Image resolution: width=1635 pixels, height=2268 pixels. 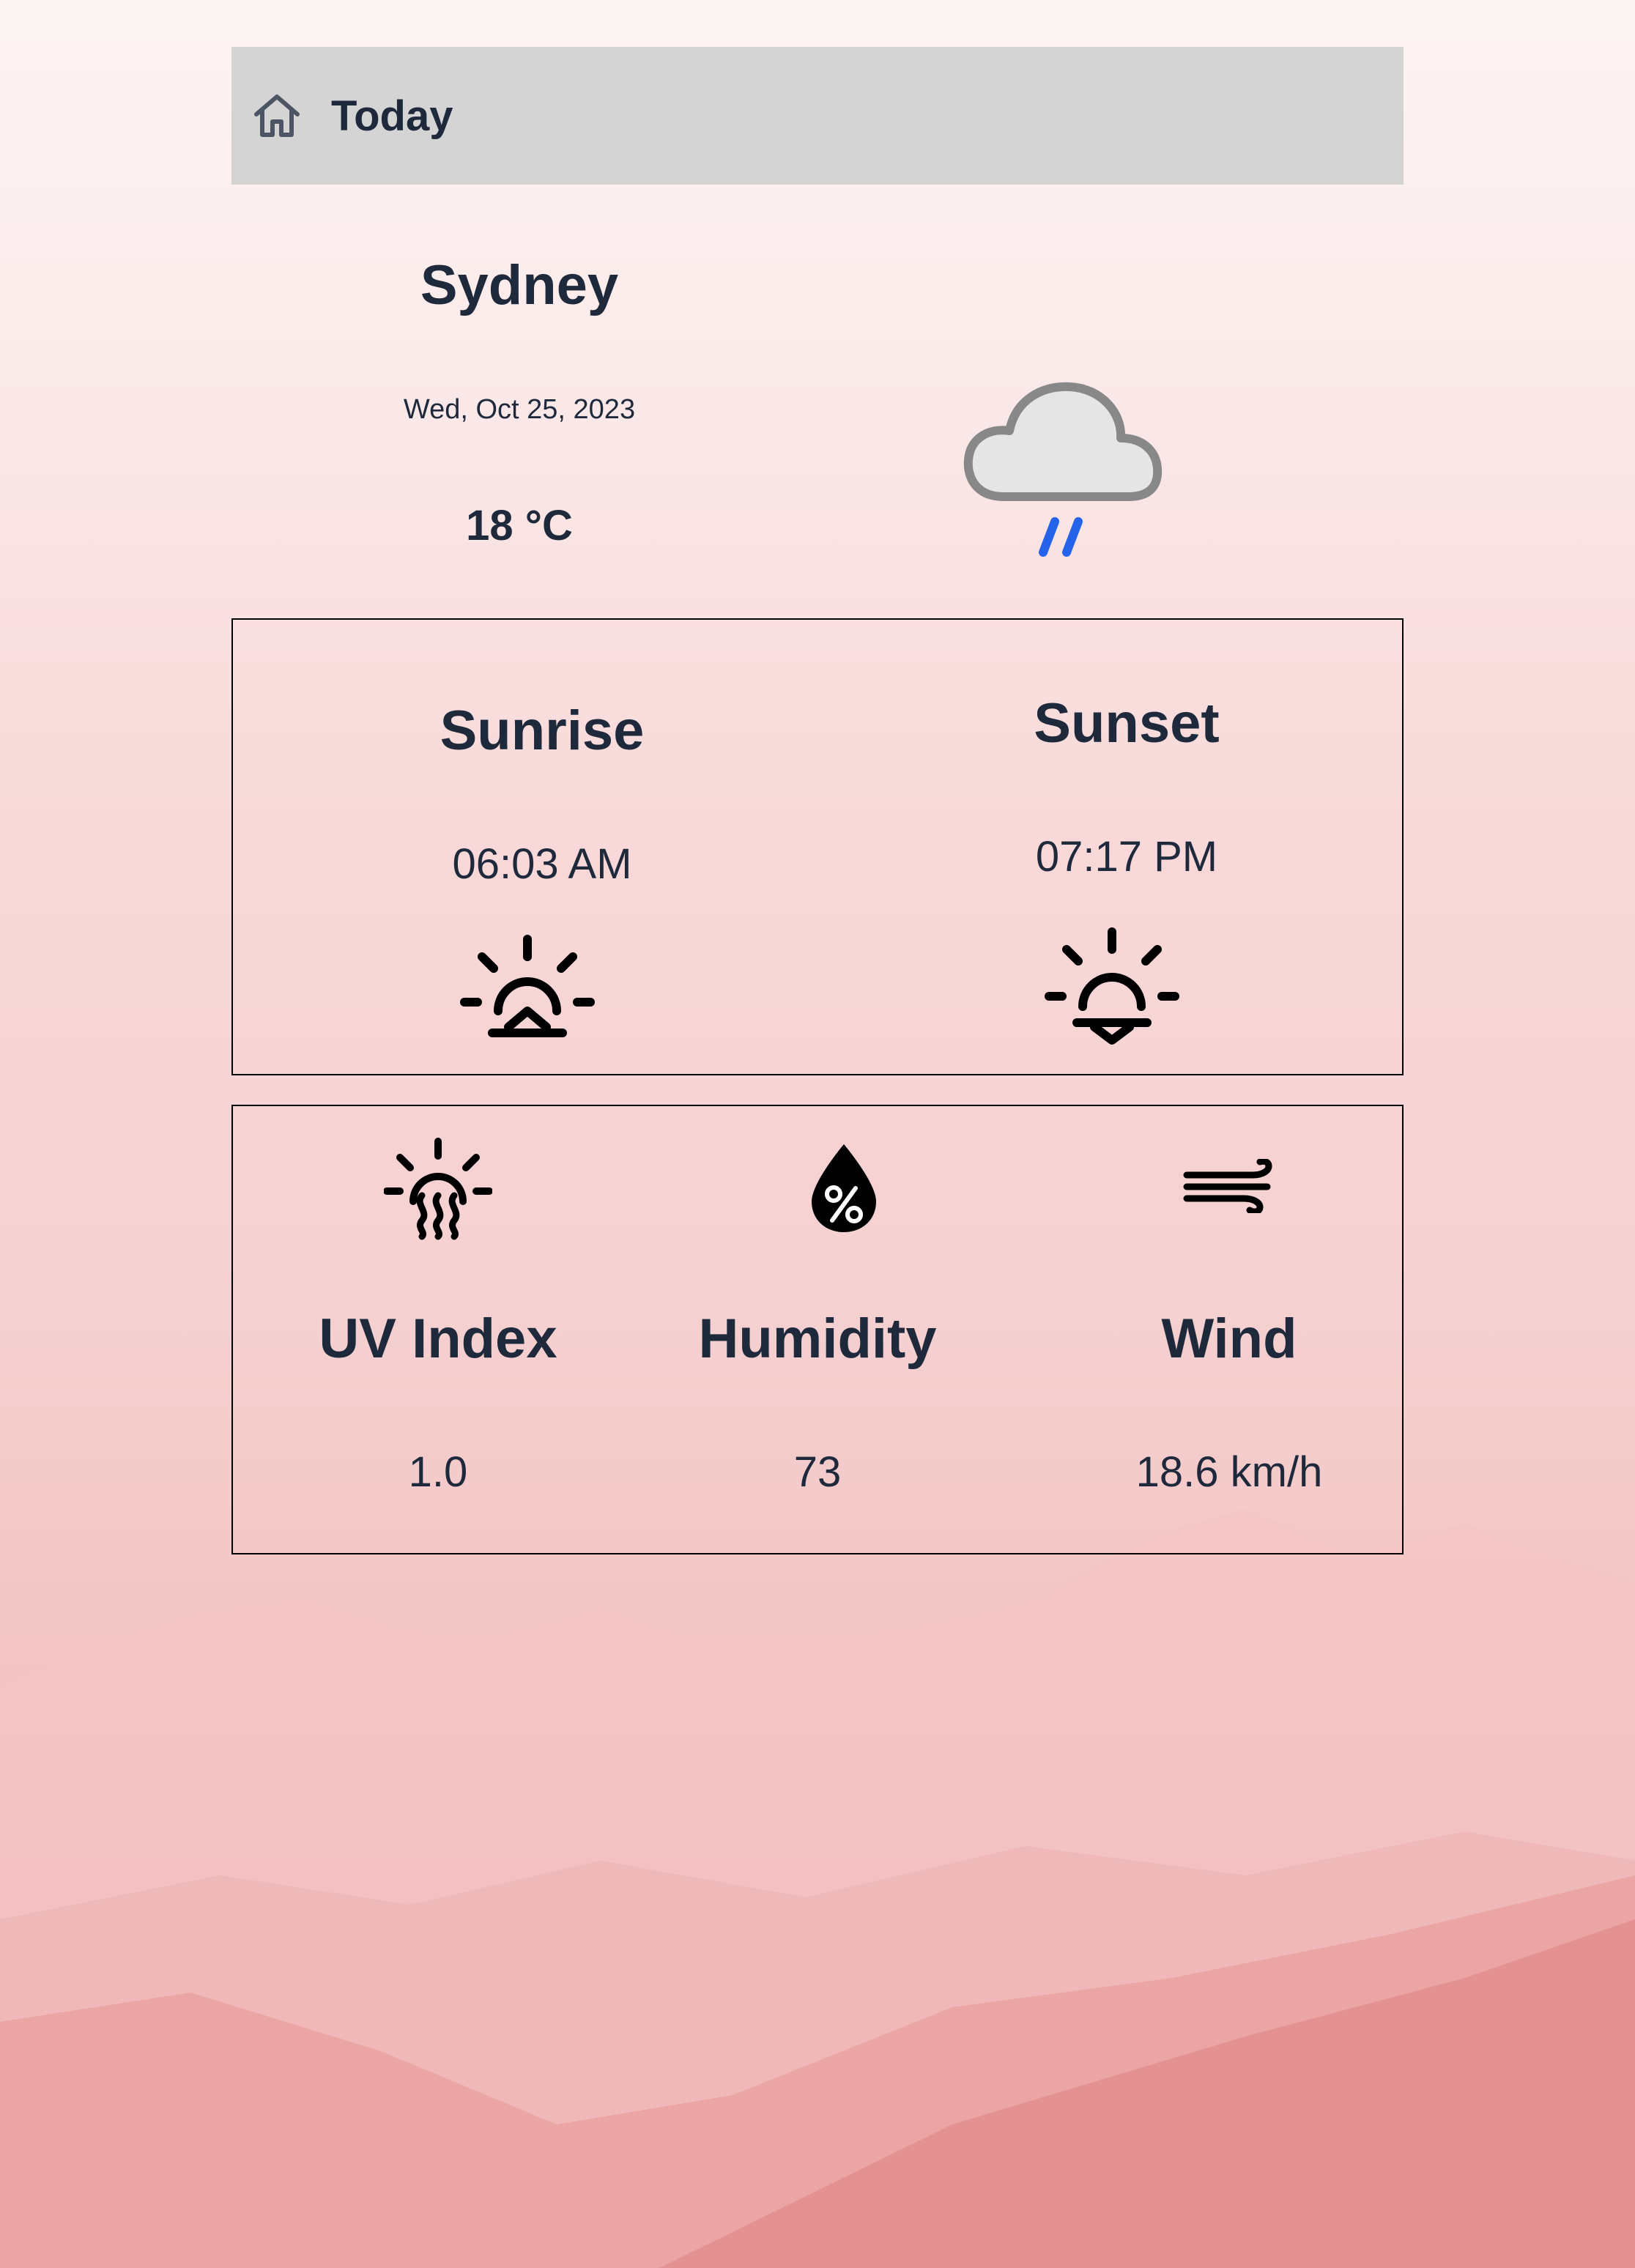 I want to click on sunrise-time-wrap: 06:03 AM, so click(x=542, y=864).